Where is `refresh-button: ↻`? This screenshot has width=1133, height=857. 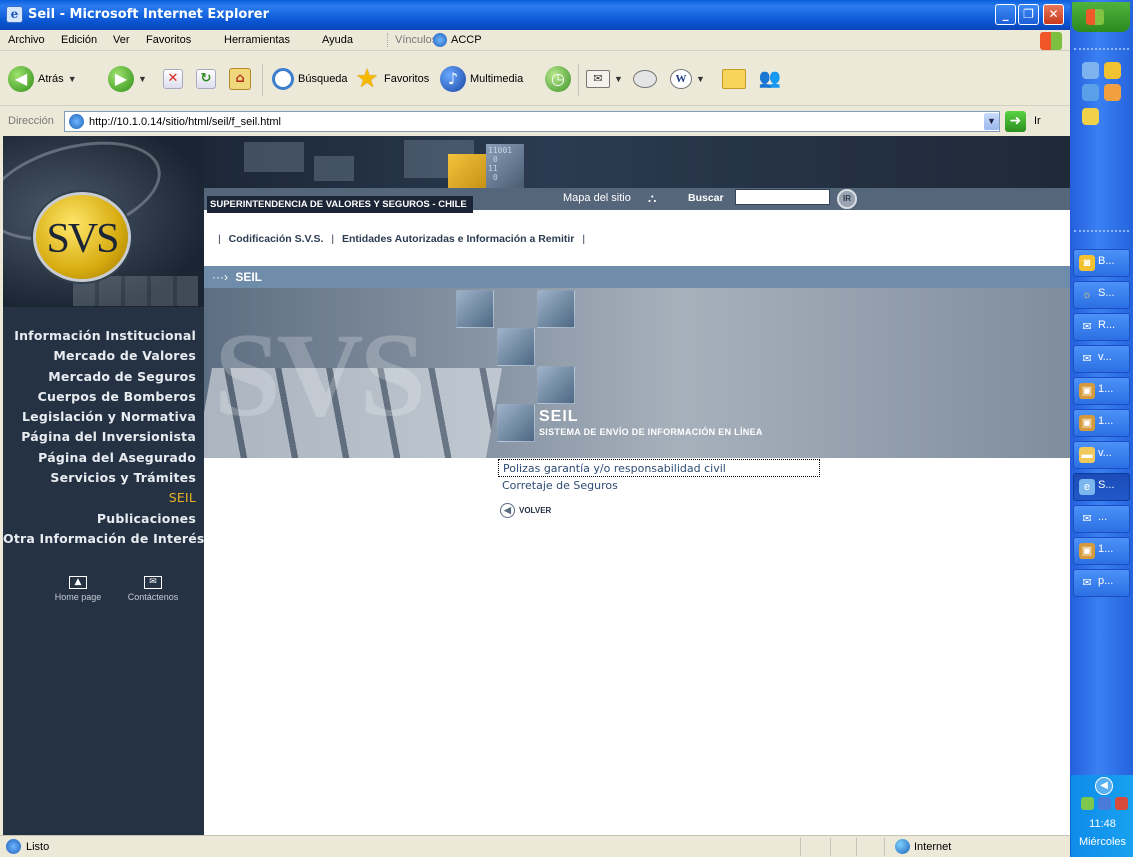 refresh-button: ↻ is located at coordinates (206, 79).